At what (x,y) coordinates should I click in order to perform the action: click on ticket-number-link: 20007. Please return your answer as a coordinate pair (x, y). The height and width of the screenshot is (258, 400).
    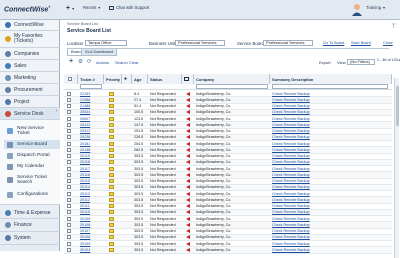
    Looking at the image, I should click on (85, 119).